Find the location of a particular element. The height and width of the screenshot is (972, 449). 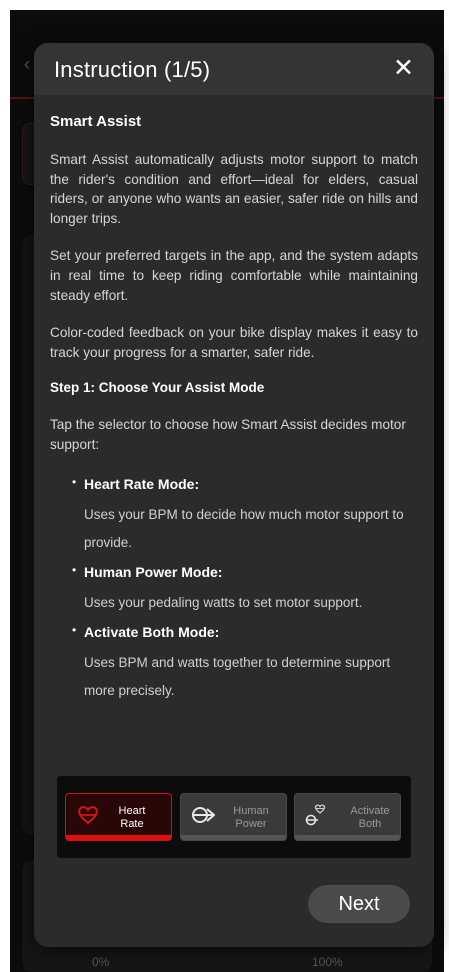

human-power-label-line2: Power is located at coordinates (251, 824).